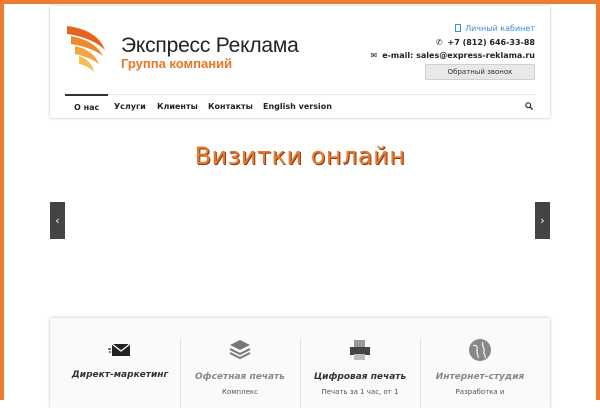  Describe the element at coordinates (240, 350) in the screenshot. I see `layers-icon` at that location.